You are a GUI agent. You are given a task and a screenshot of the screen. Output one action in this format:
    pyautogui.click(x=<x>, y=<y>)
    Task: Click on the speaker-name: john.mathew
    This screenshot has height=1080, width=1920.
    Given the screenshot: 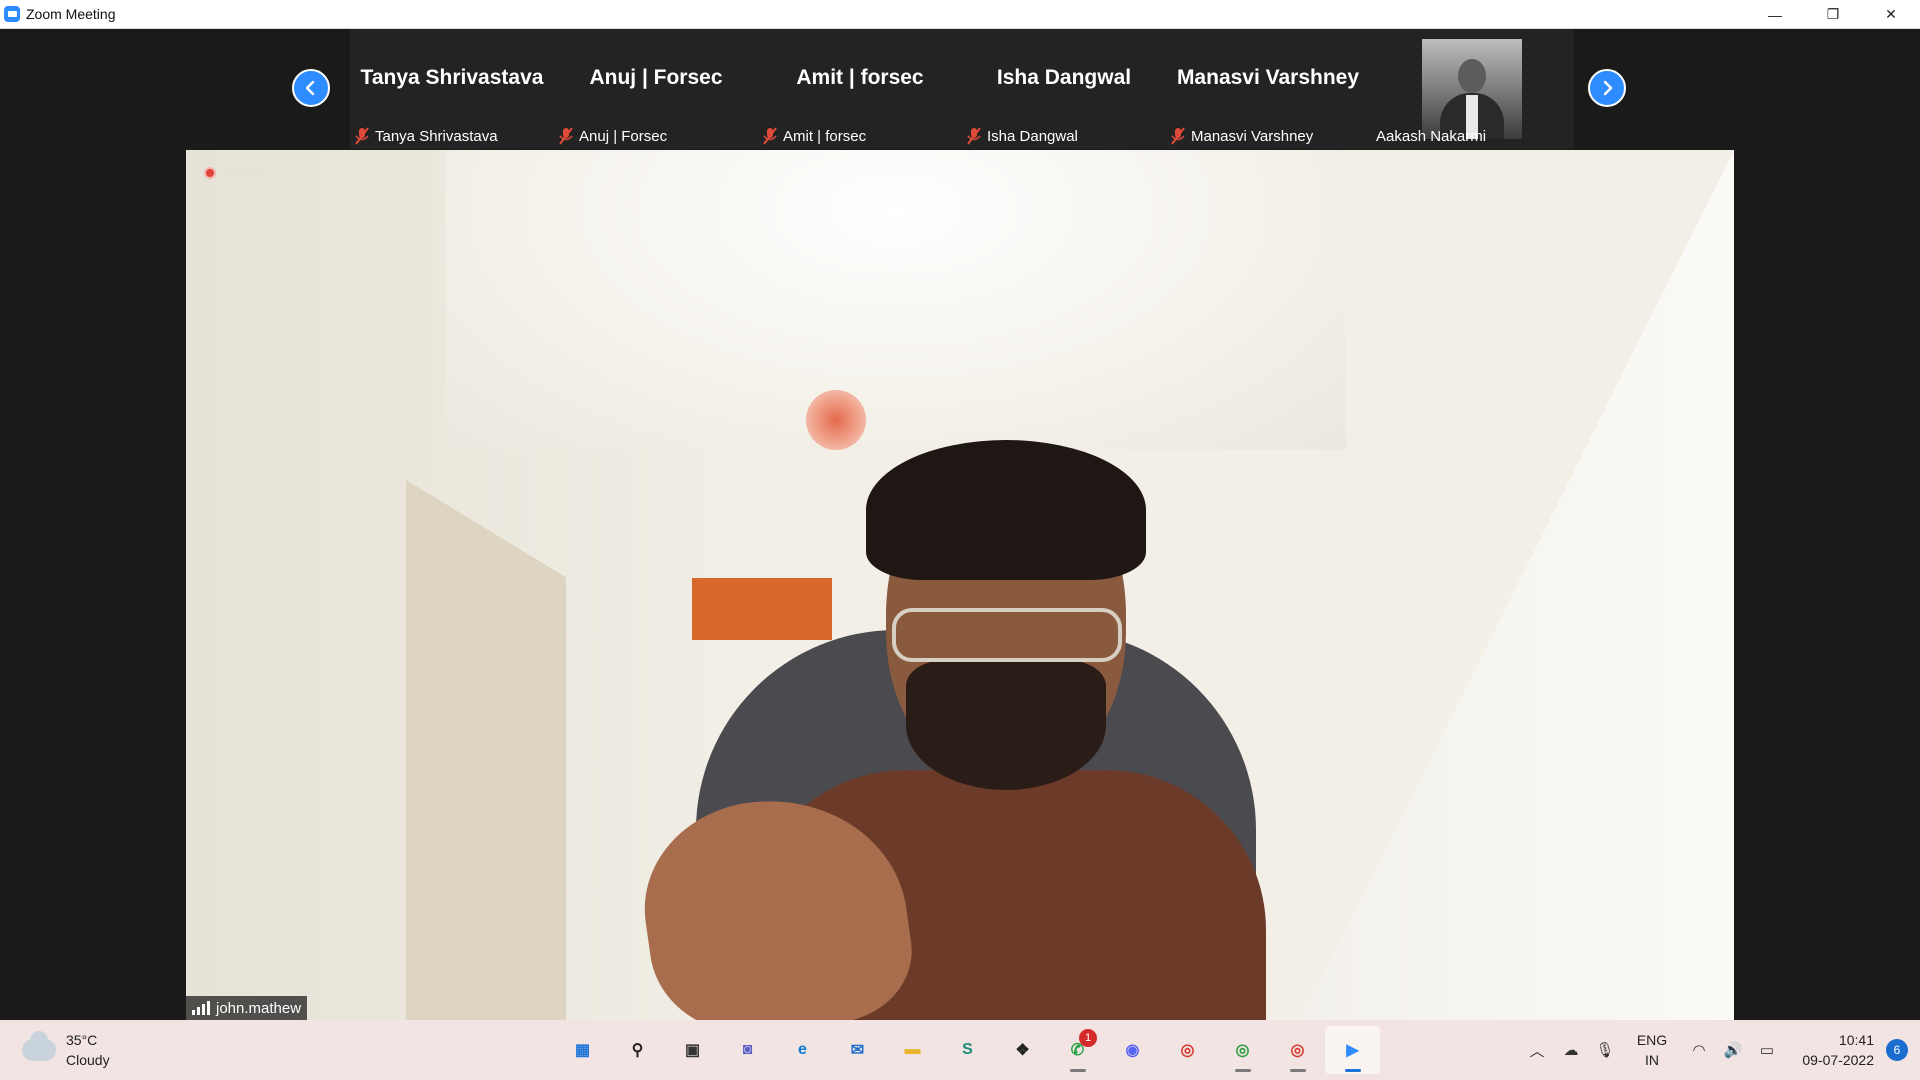 What is the action you would take?
    pyautogui.click(x=259, y=1008)
    